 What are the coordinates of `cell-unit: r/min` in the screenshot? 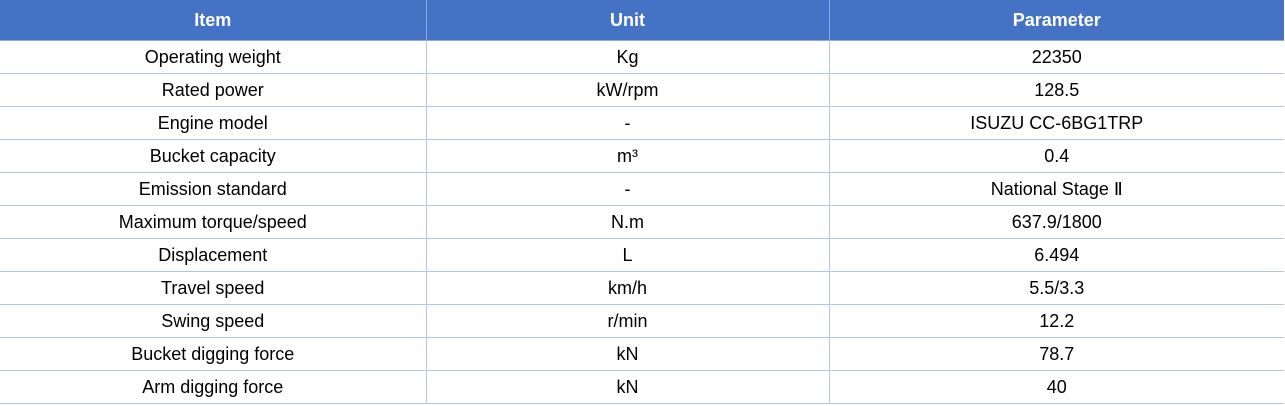 It's located at (628, 321).